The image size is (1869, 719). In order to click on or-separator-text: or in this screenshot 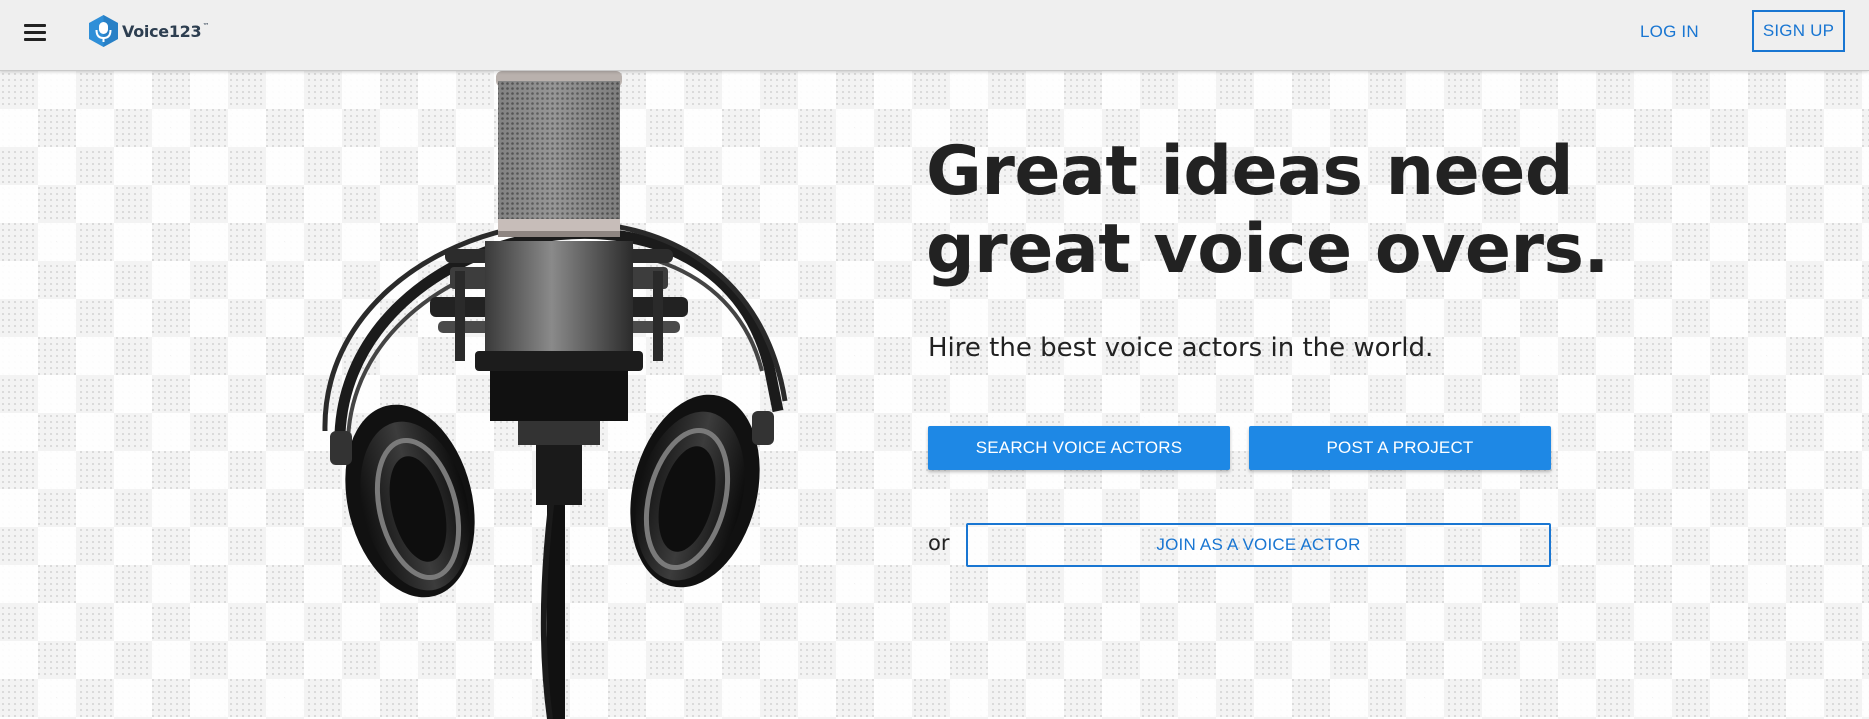, I will do `click(939, 543)`.